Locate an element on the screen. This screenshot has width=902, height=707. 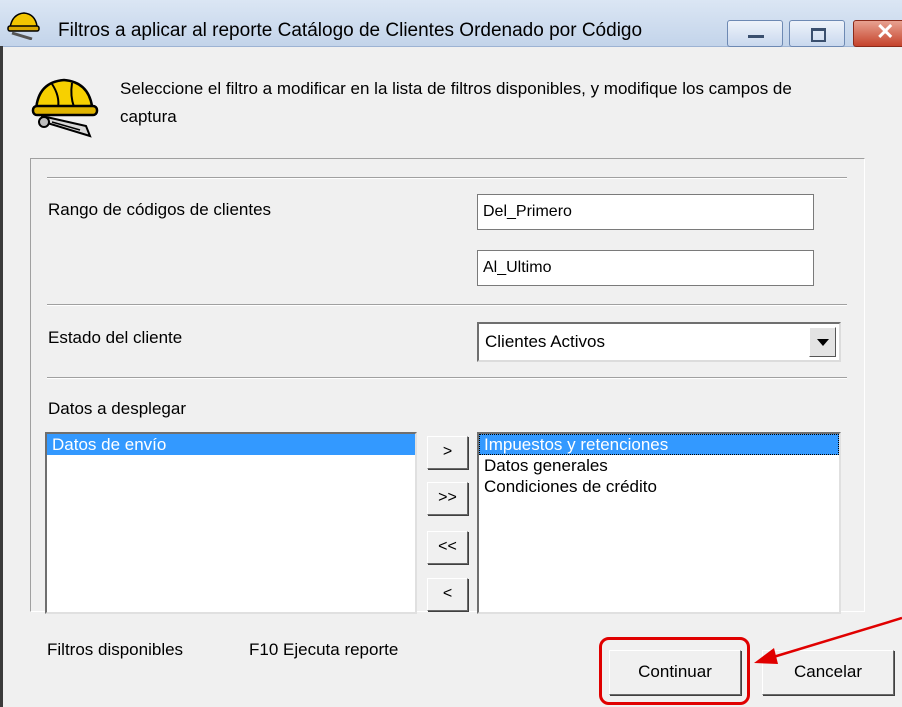
range-from-input is located at coordinates (645, 212).